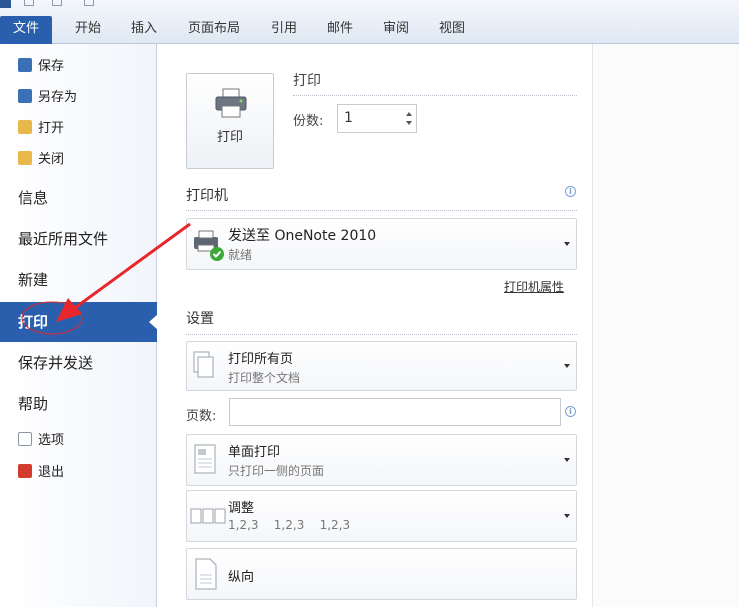 Image resolution: width=739 pixels, height=607 pixels. Describe the element at coordinates (58, 97) in the screenshot. I see `nav-item-label: 另存为` at that location.